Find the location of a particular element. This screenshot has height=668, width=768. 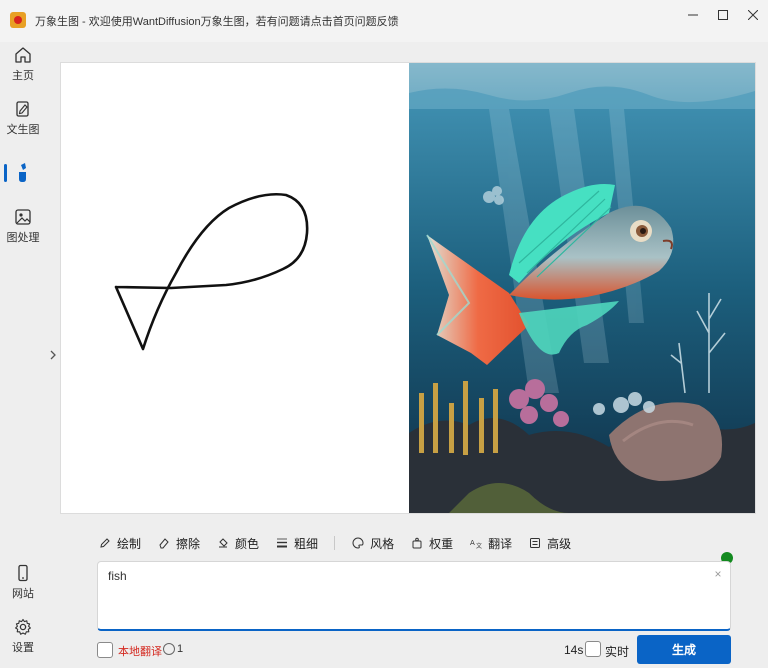

tool-erase-button: 擦除 is located at coordinates (178, 543).